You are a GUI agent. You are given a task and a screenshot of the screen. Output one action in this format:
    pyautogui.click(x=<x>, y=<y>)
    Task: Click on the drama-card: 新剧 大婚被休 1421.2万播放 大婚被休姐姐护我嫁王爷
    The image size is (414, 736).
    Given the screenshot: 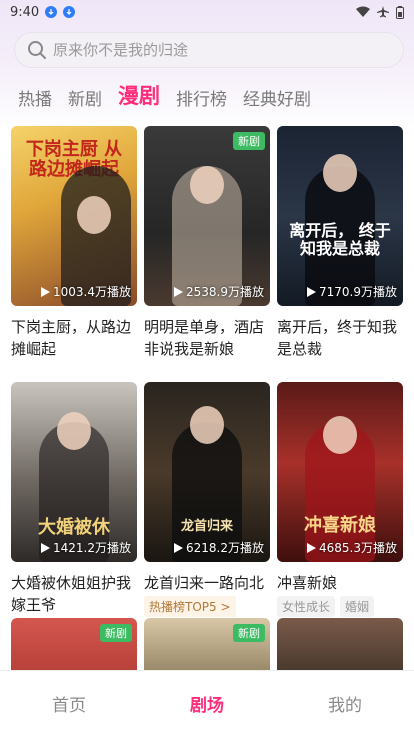 What is the action you would take?
    pyautogui.click(x=74, y=499)
    